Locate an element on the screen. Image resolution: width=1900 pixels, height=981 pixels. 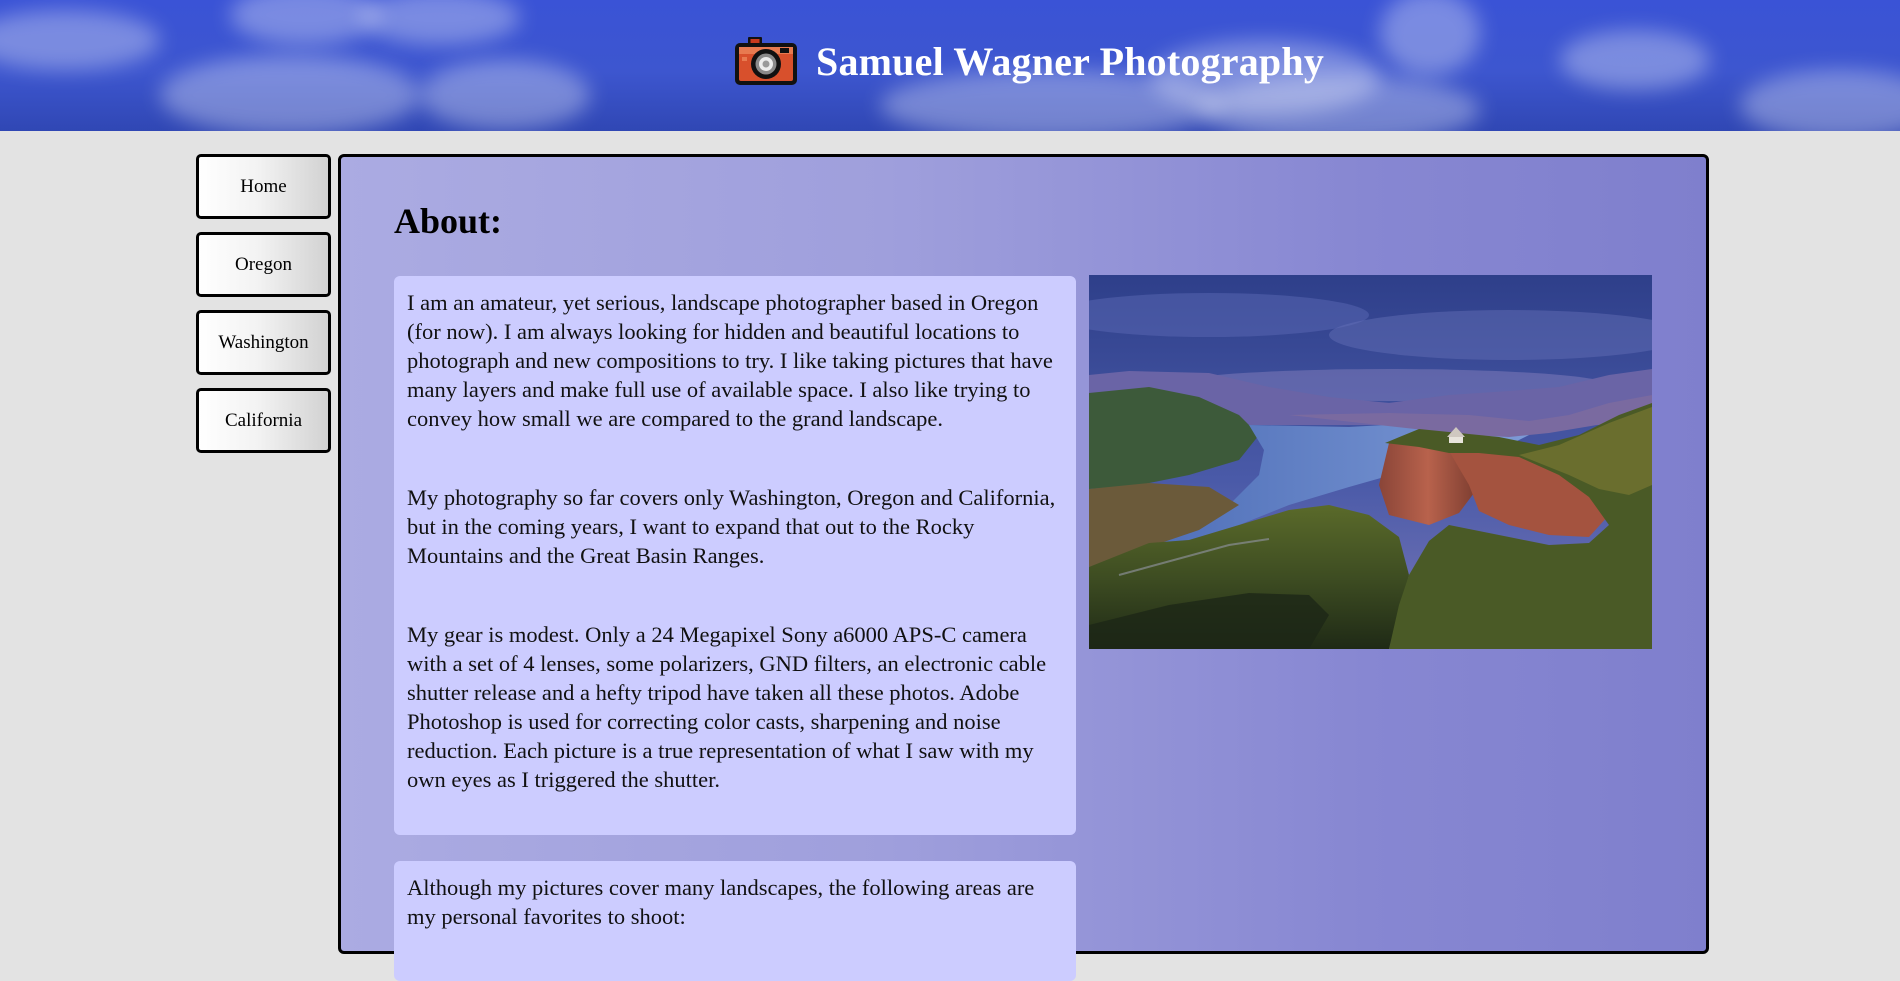
nav-button-washington: Washington is located at coordinates (263, 342).